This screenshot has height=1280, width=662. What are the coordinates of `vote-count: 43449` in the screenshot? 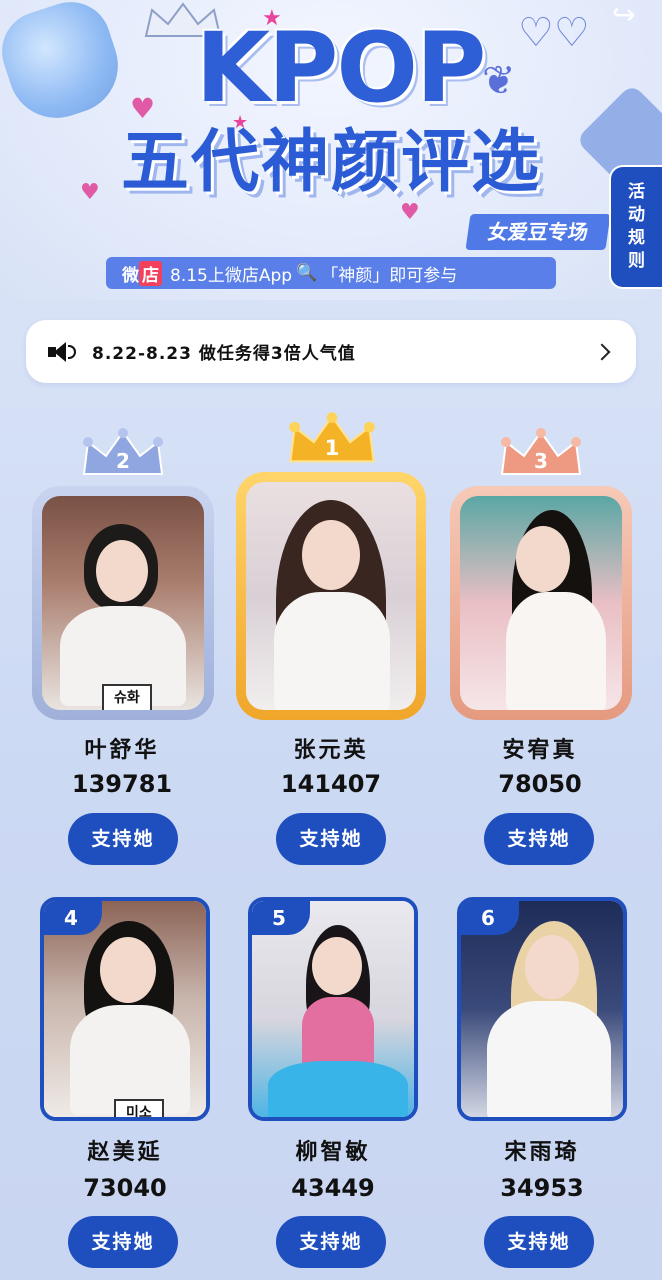 It's located at (333, 1188).